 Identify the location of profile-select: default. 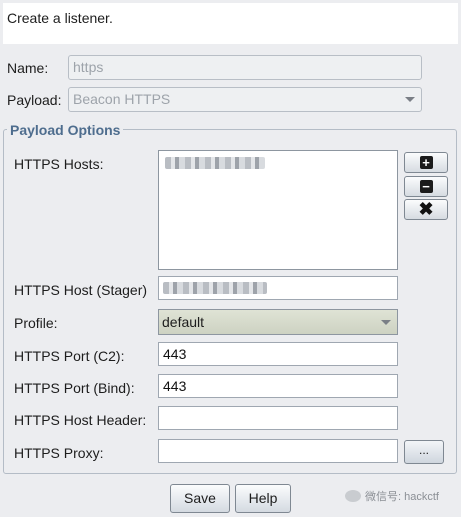
(278, 322).